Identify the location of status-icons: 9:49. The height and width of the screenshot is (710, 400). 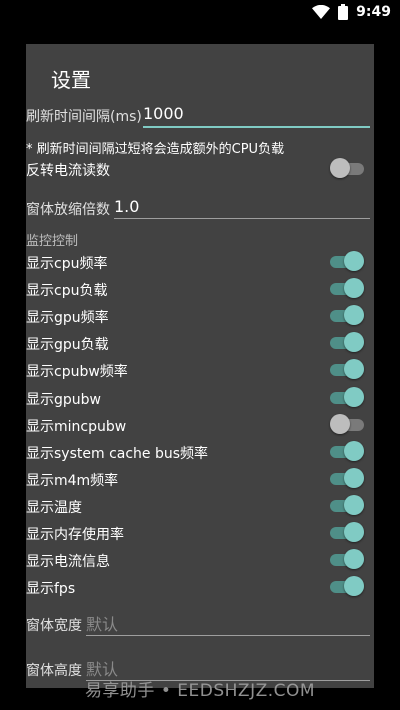
(351, 12).